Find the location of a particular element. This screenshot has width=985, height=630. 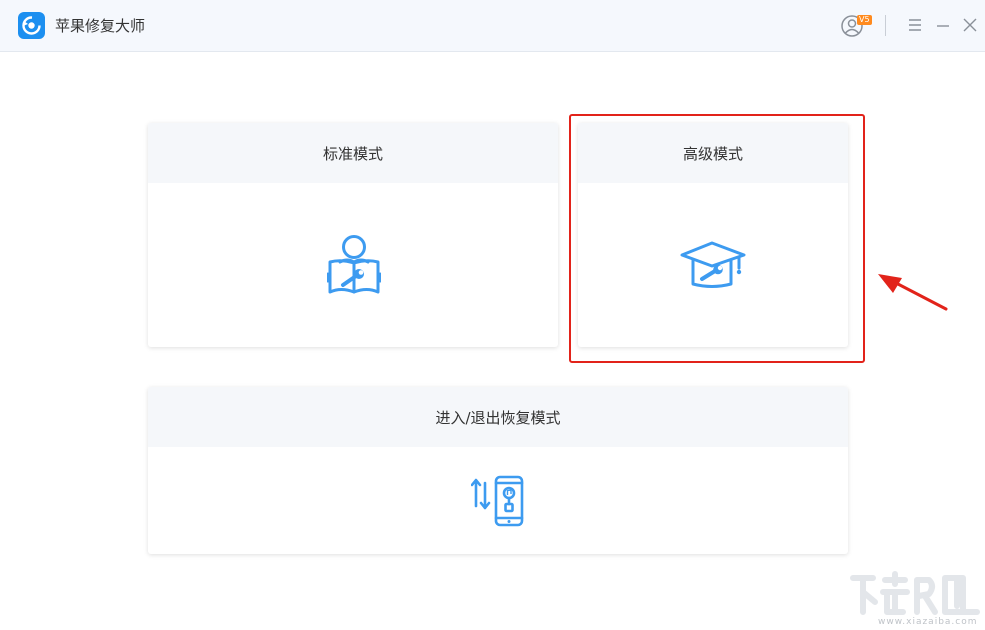

titlebar-divider is located at coordinates (885, 25).